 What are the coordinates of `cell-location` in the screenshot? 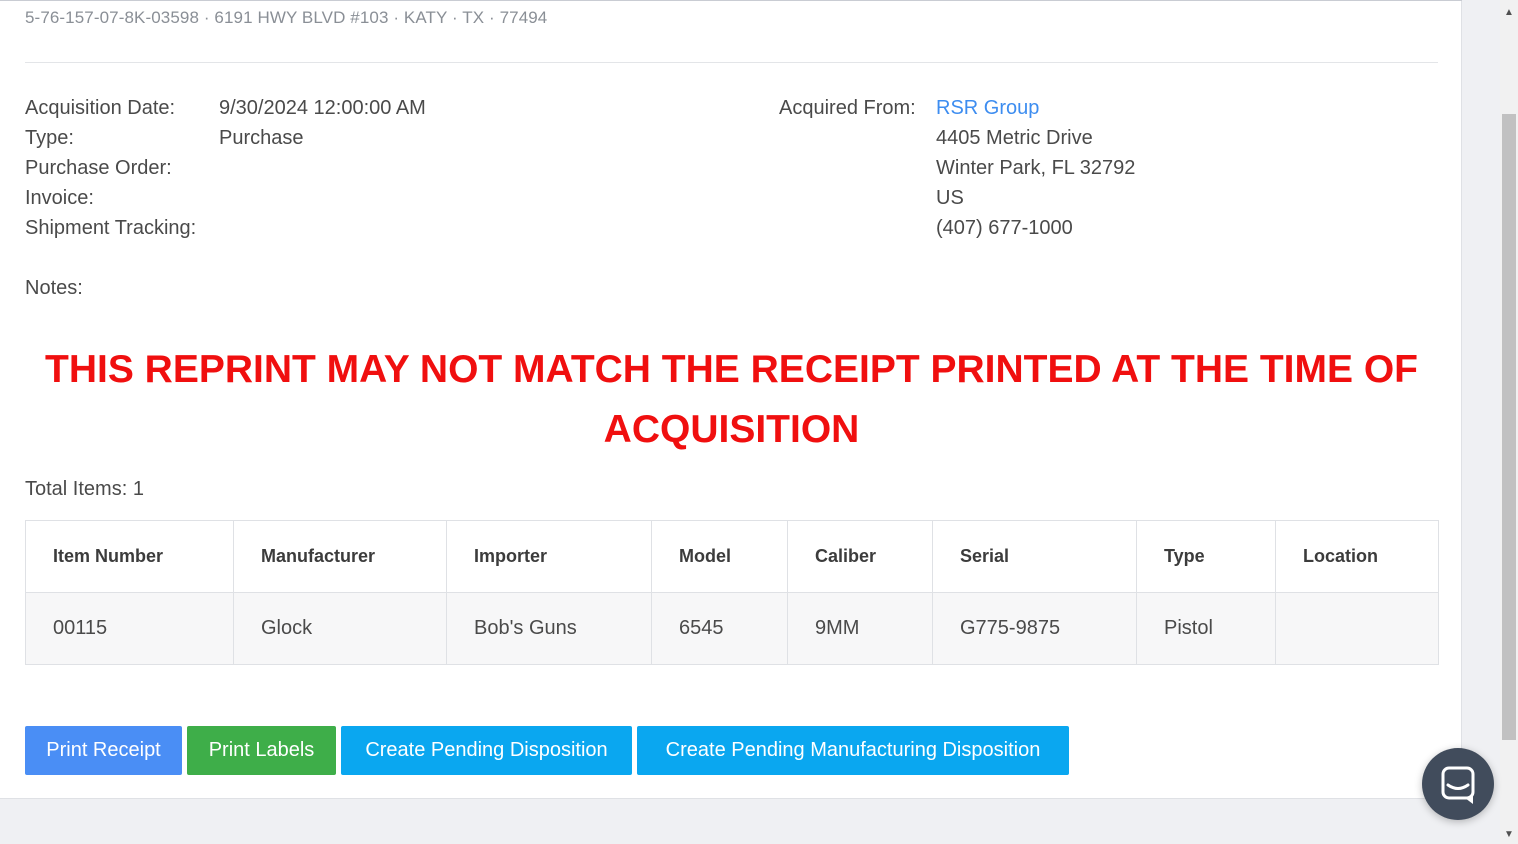 It's located at (1357, 628).